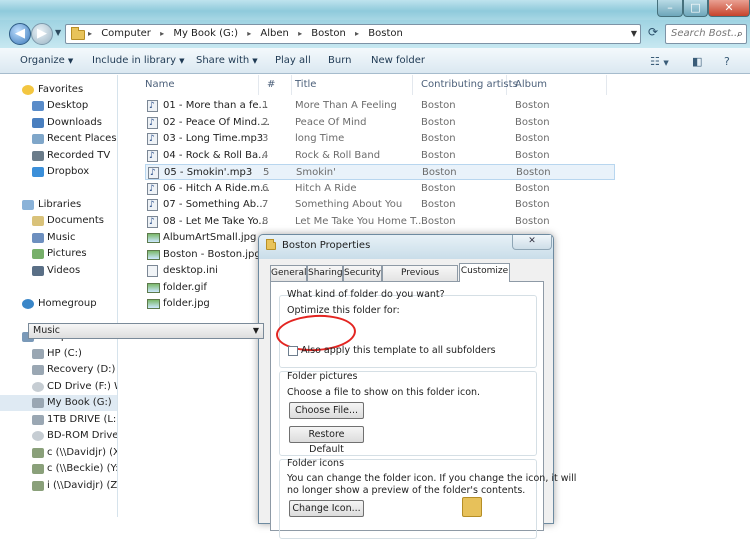 The image size is (750, 539). Describe the element at coordinates (326, 440) in the screenshot. I see `restore-default-button: Restore Default` at that location.